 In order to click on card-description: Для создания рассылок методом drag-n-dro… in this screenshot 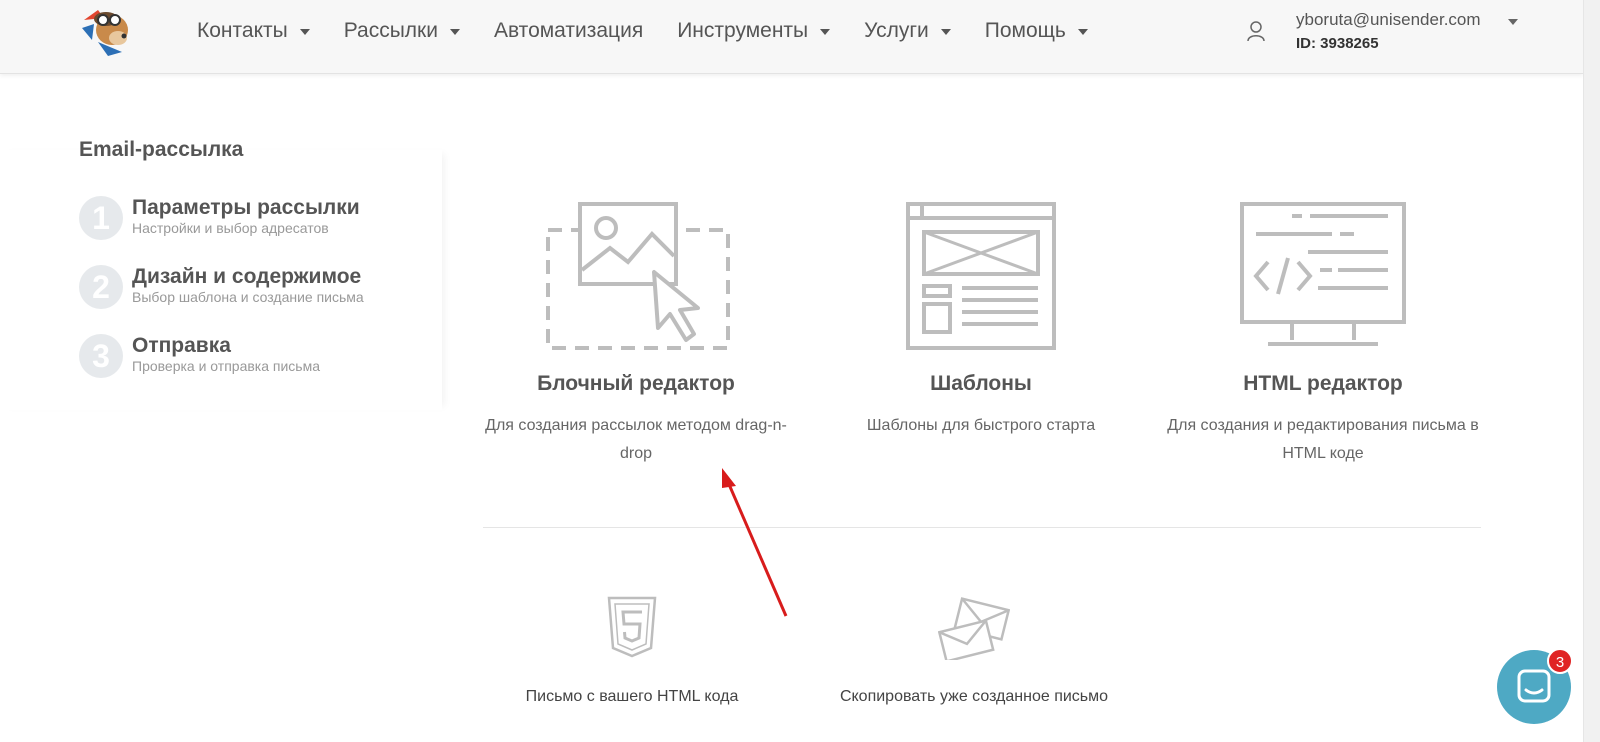, I will do `click(636, 439)`.